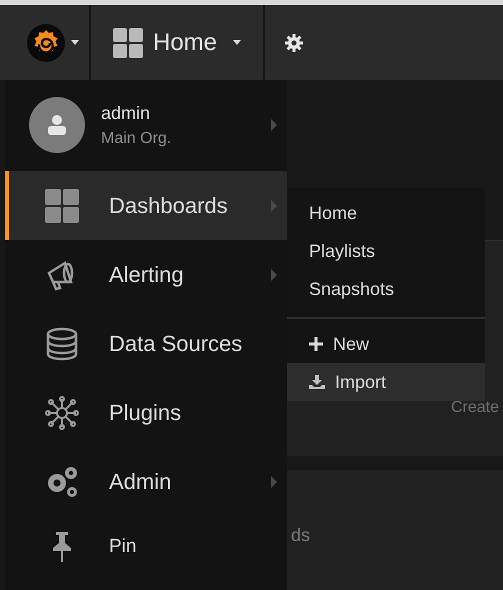 The image size is (503, 590). Describe the element at coordinates (386, 289) in the screenshot. I see `submenu-item: Snapshots` at that location.